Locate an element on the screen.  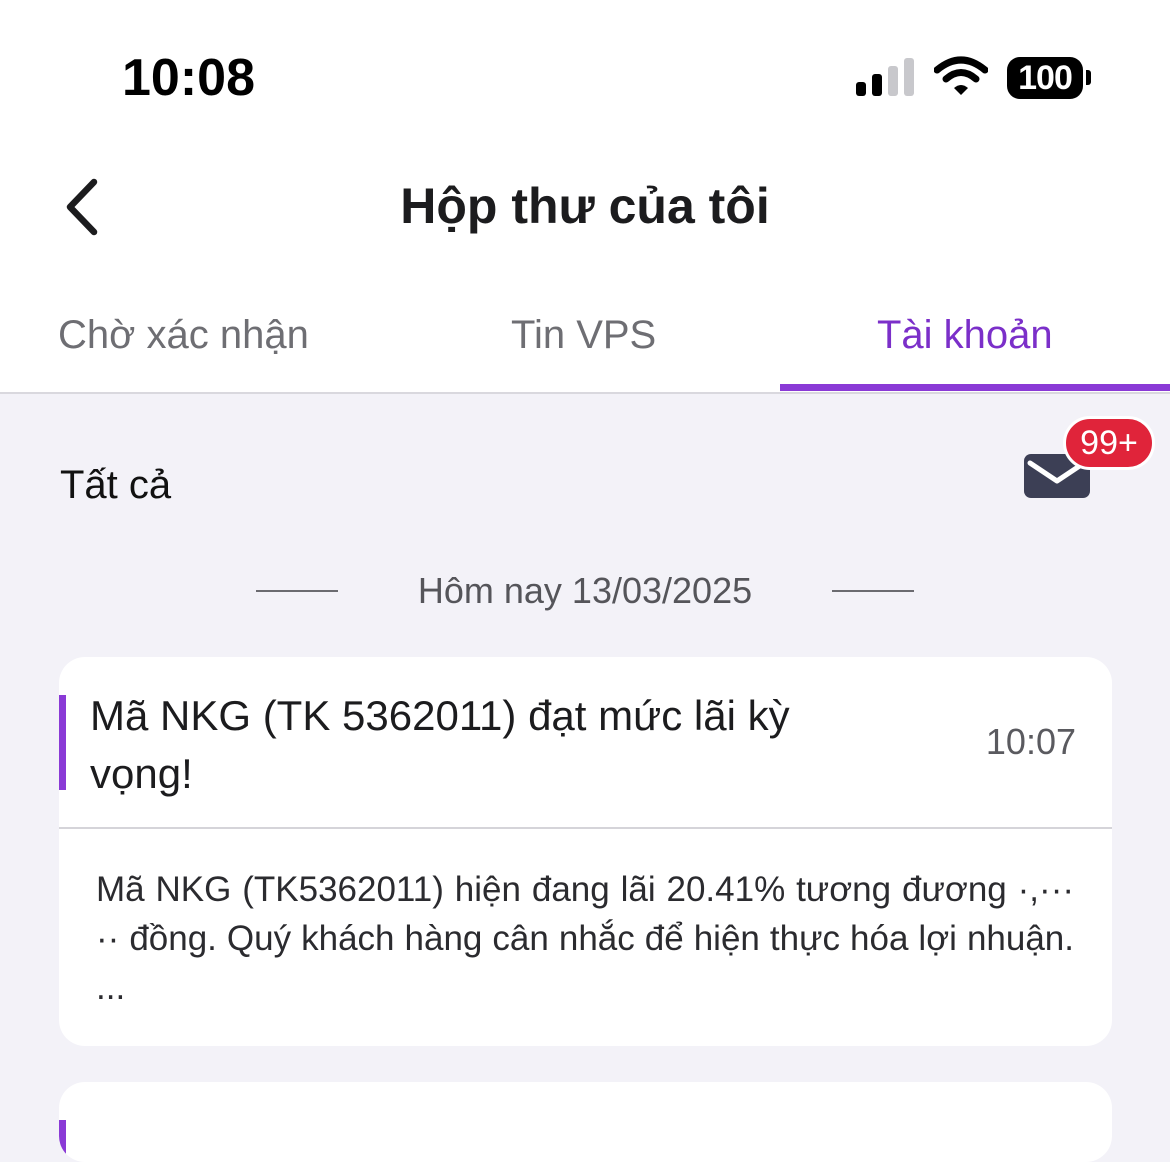
tab-bar: Chờ xác nhận Tin VPS Tài khoản is located at coordinates (585, 344).